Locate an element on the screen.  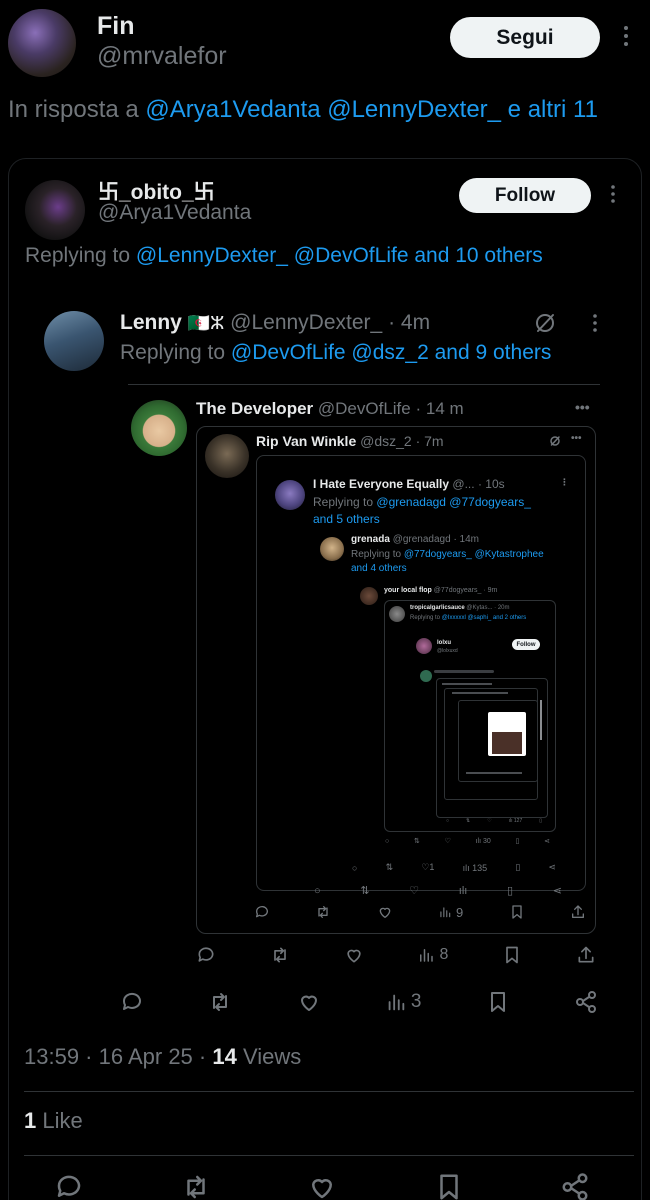
views-icon is located at coordinates (396, 1002).